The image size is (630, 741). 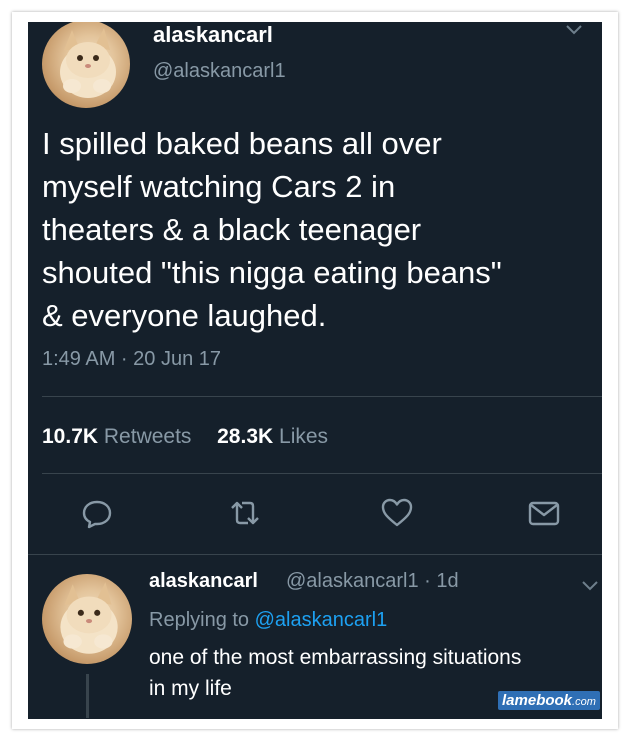 I want to click on watermark-brand: lamebook, so click(x=537, y=700).